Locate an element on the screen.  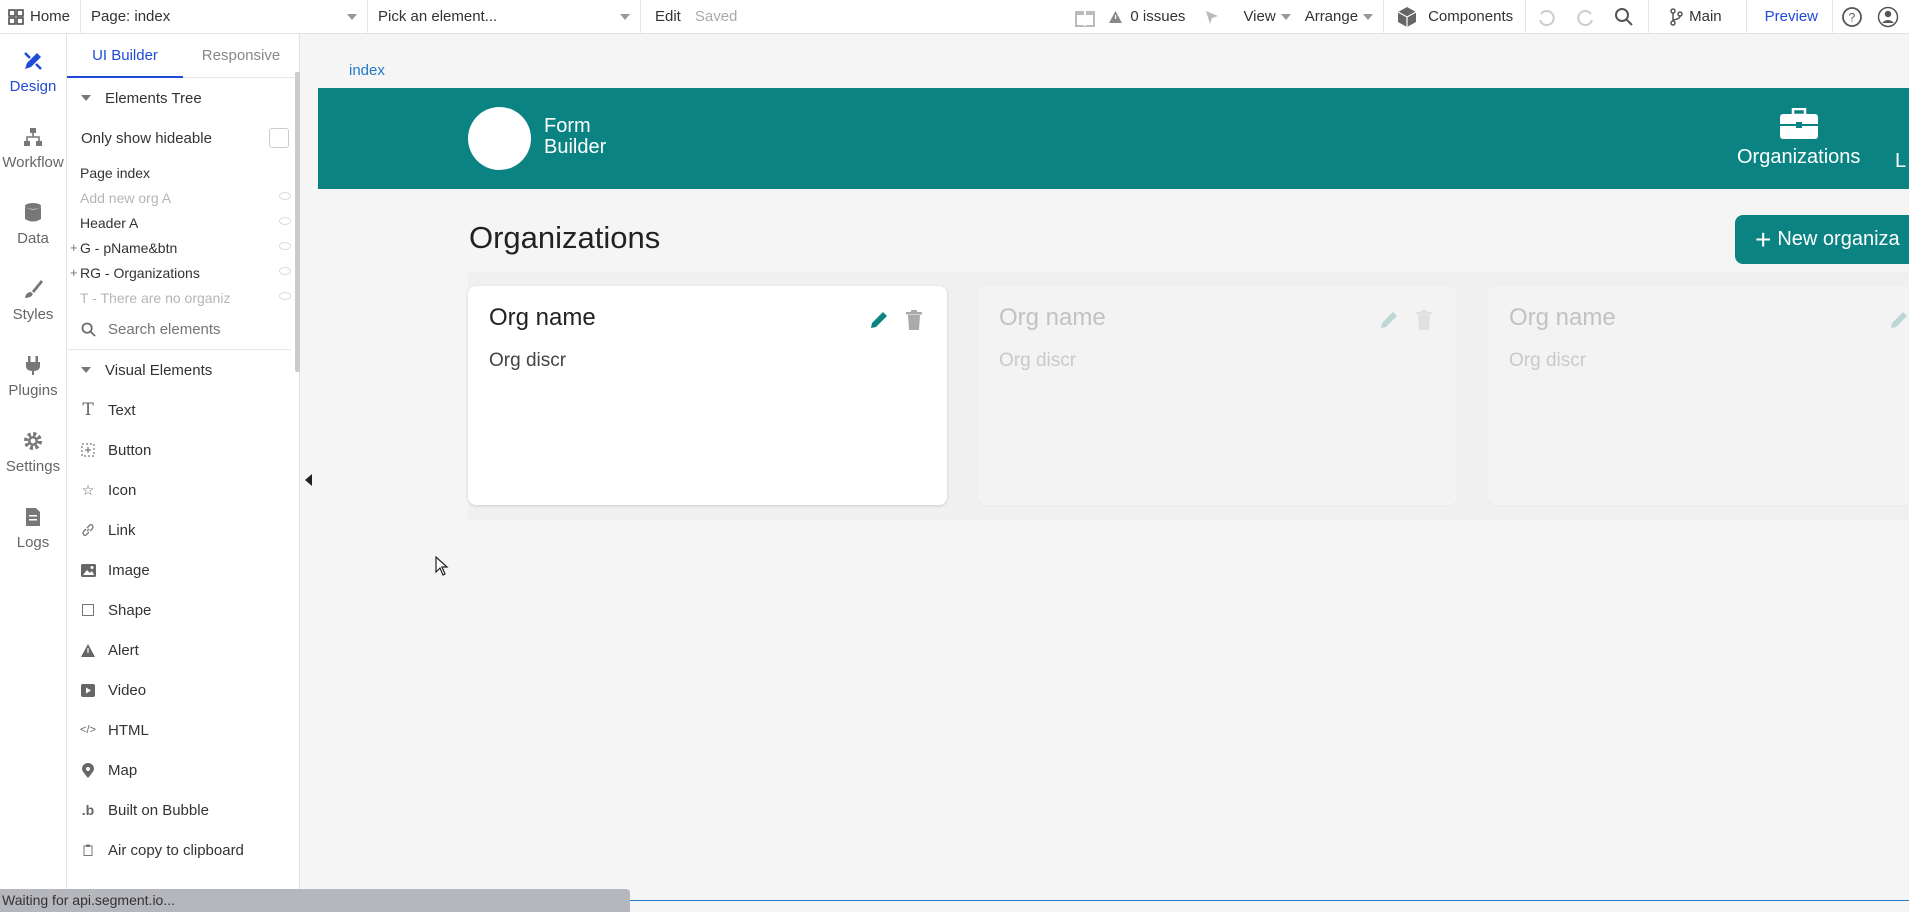
plug-icon is located at coordinates (33, 365).